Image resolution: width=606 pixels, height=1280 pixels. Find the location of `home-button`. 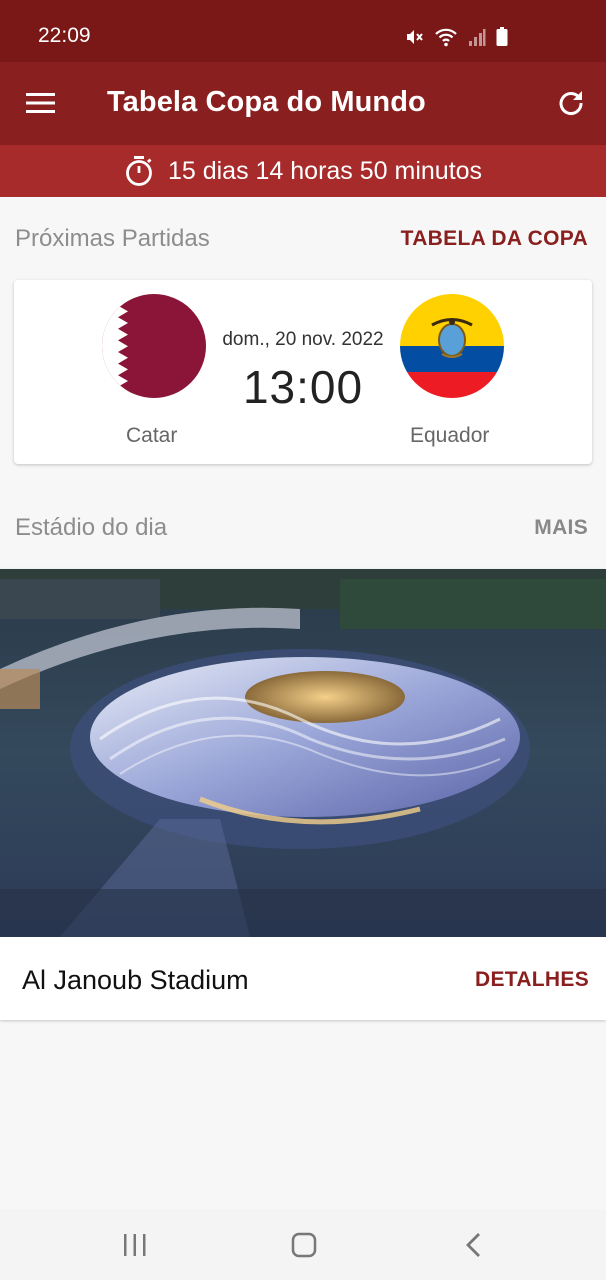

home-button is located at coordinates (304, 1245).